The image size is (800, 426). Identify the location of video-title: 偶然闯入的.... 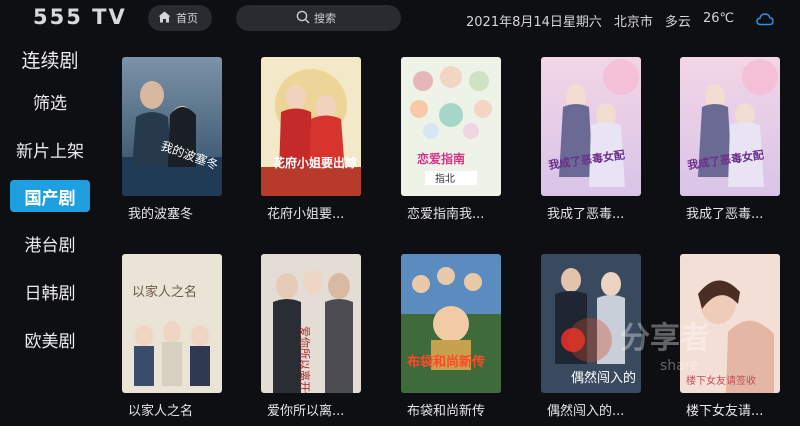
(586, 411).